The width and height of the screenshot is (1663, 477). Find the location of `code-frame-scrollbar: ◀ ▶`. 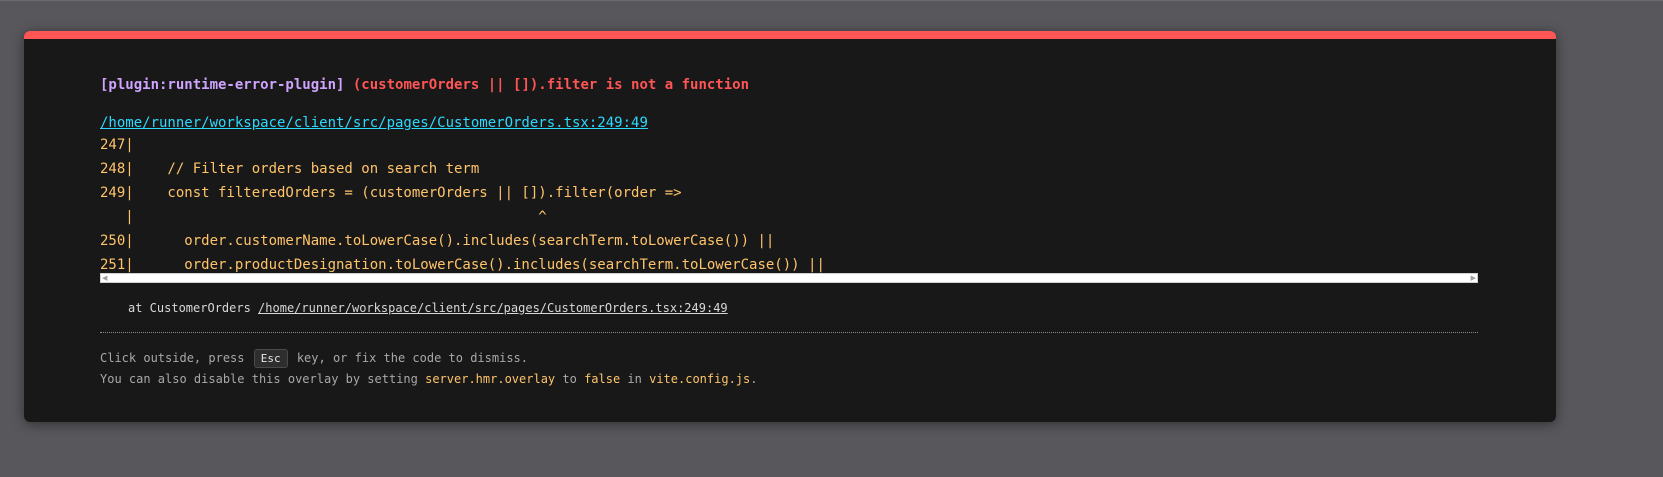

code-frame-scrollbar: ◀ ▶ is located at coordinates (789, 278).